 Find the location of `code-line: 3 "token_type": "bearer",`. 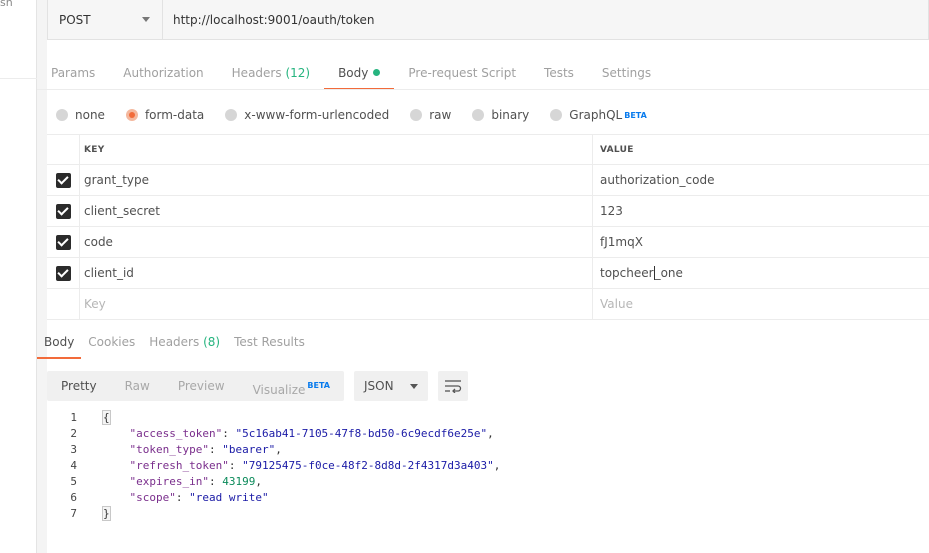

code-line: 3 "token_type": "bearer", is located at coordinates (488, 450).